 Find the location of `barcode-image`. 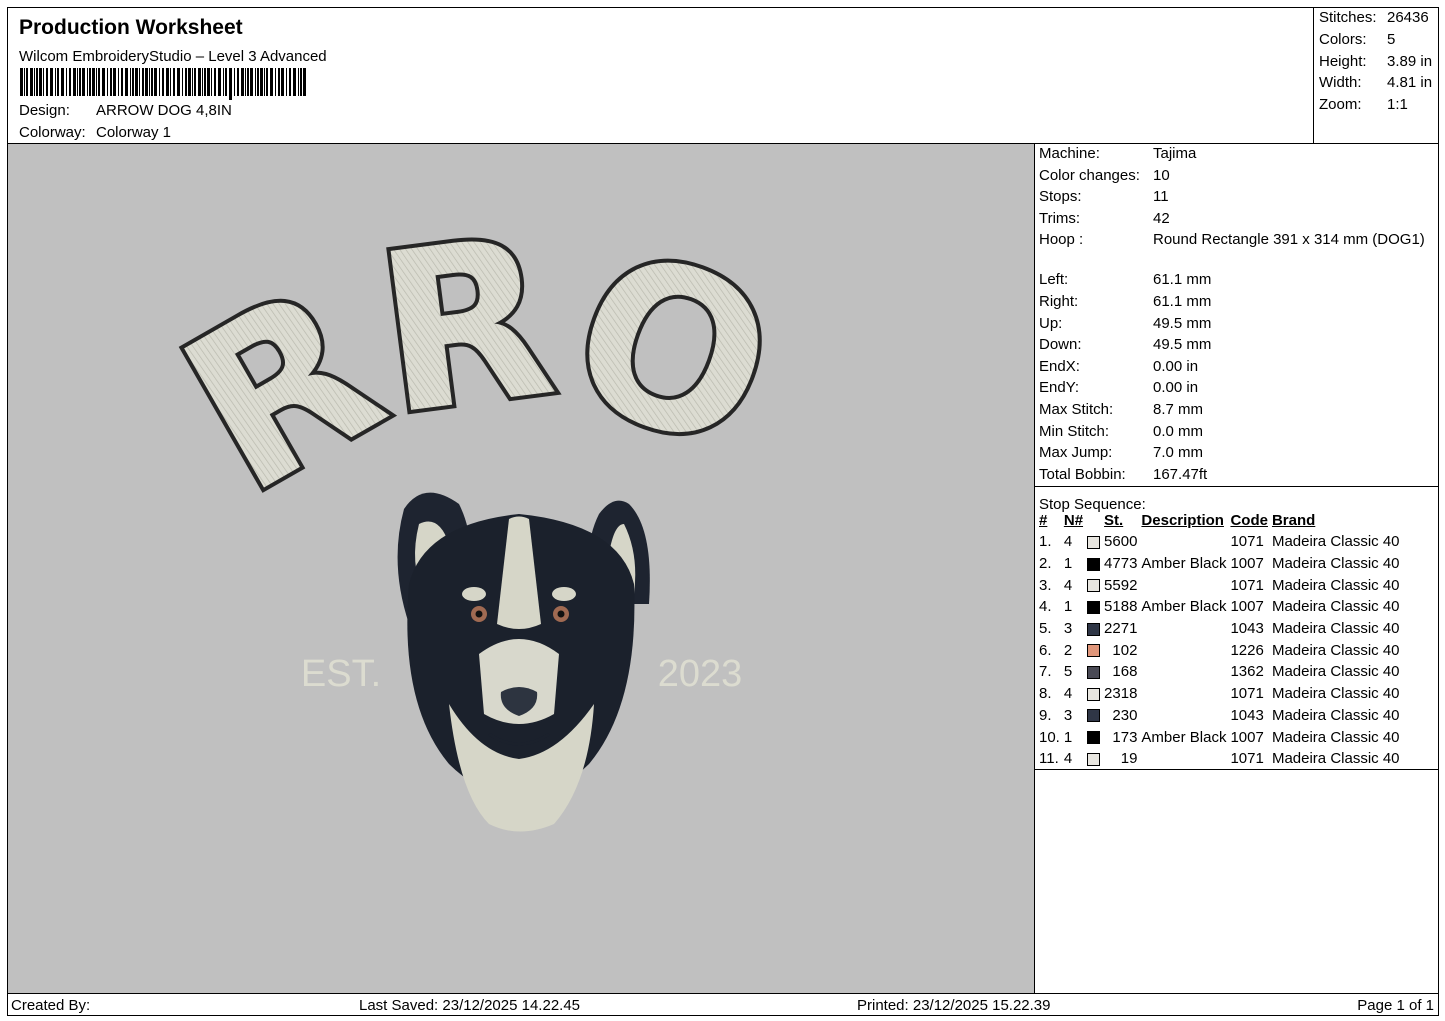

barcode-image is located at coordinates (163, 84).